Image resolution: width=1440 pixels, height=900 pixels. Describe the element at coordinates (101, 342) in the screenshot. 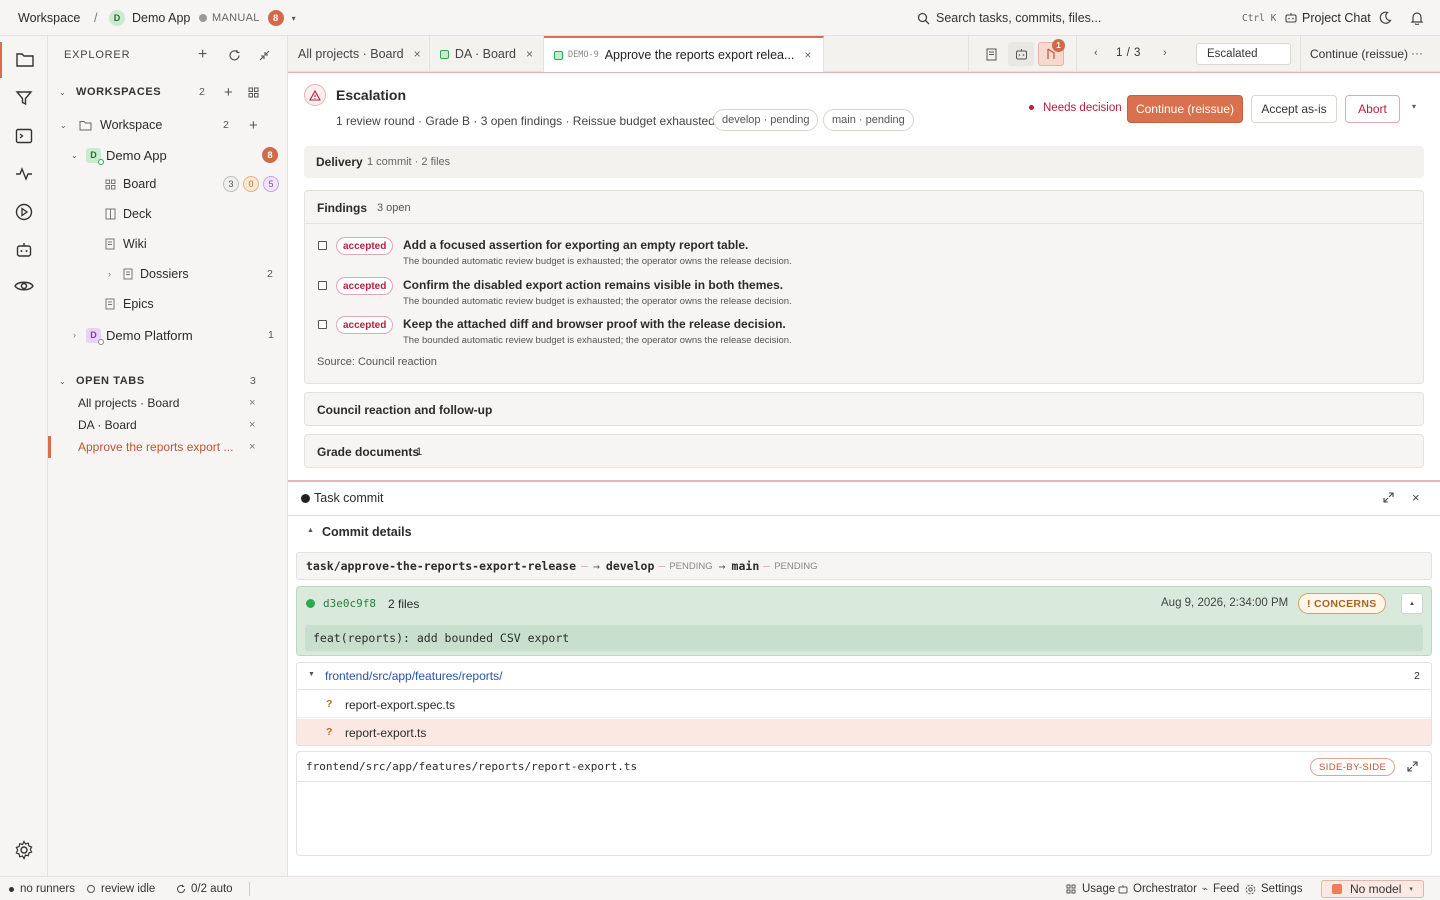

I see `status-dot-icon` at that location.